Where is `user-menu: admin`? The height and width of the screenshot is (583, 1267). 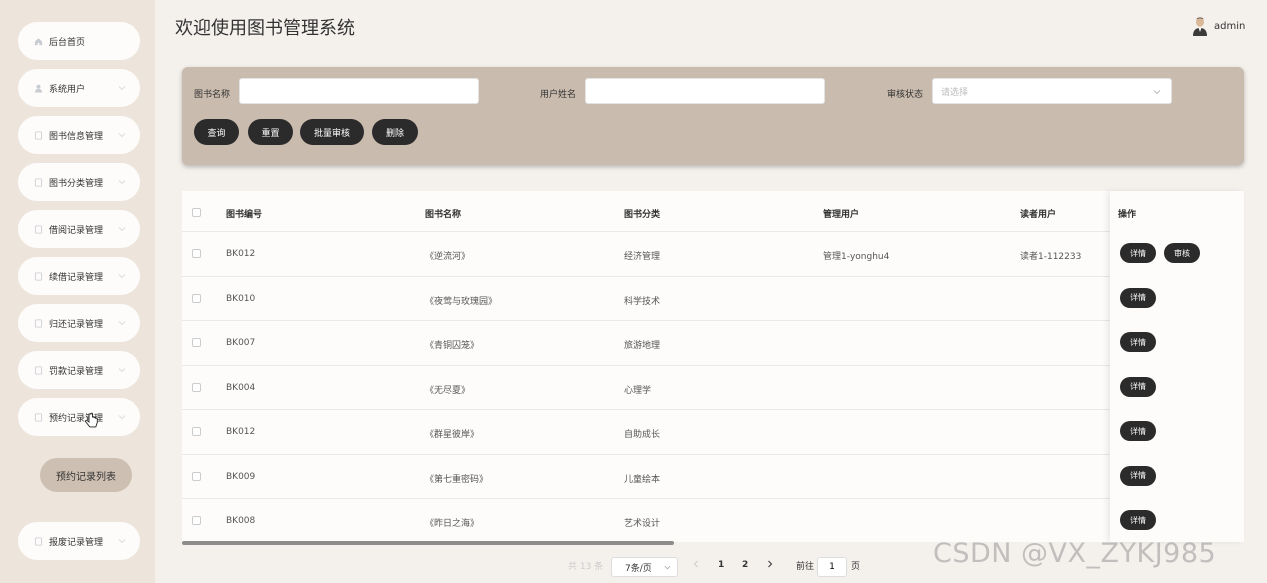
user-menu: admin is located at coordinates (1218, 26).